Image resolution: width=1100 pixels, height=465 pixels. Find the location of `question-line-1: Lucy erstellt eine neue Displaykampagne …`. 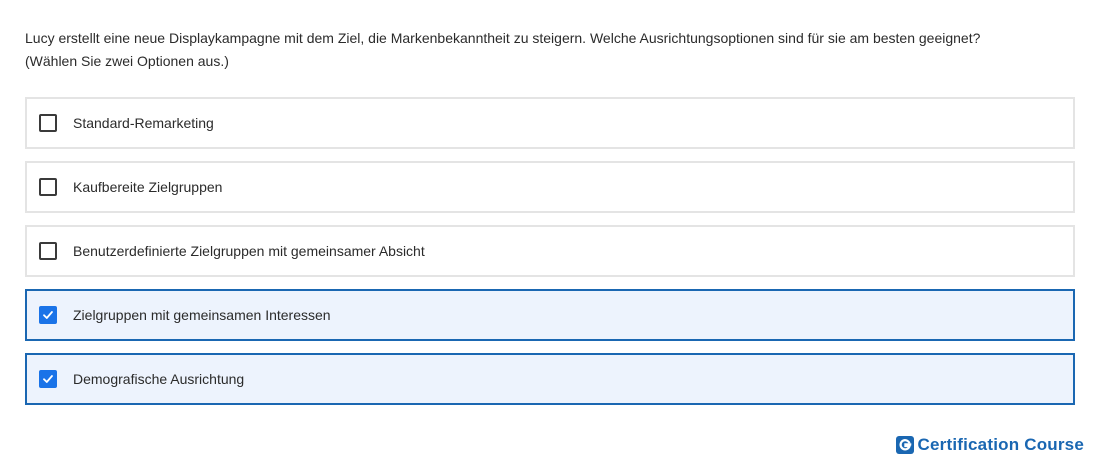

question-line-1: Lucy erstellt eine neue Displaykampagne … is located at coordinates (503, 38).